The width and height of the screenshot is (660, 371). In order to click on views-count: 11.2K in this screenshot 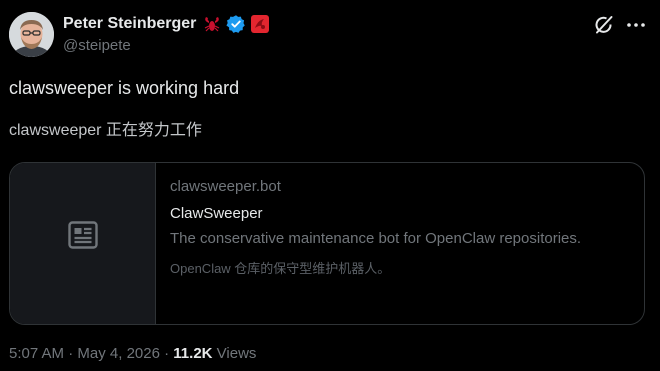, I will do `click(192, 353)`.